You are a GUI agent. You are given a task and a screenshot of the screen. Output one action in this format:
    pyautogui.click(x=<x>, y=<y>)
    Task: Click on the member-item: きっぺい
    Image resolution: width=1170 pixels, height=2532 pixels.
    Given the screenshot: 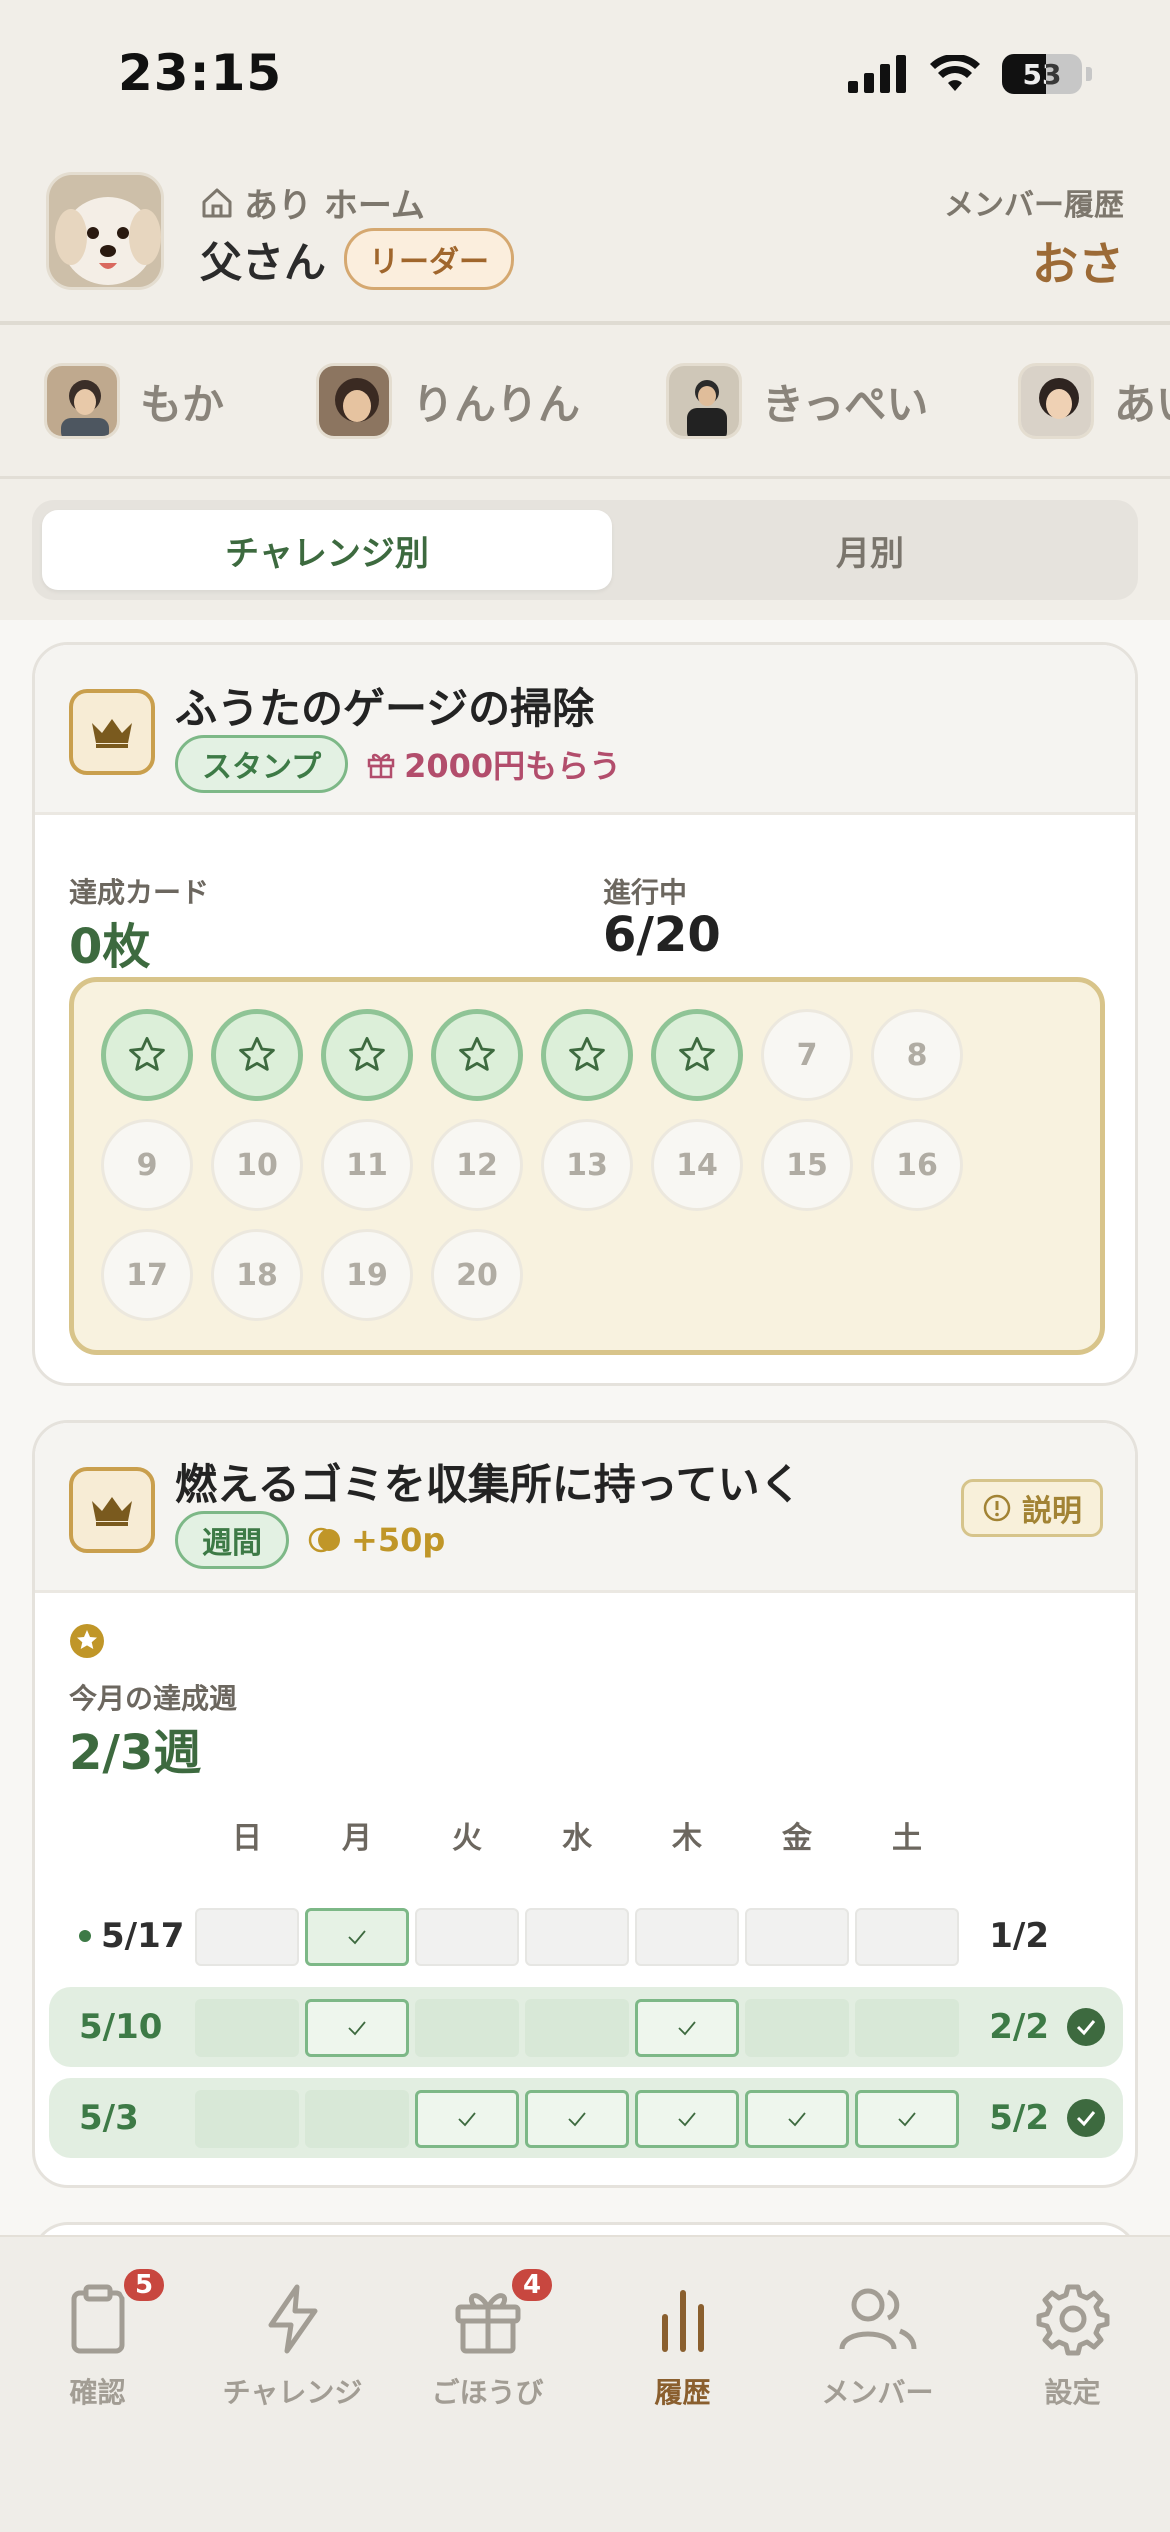 What is the action you would take?
    pyautogui.click(x=797, y=401)
    